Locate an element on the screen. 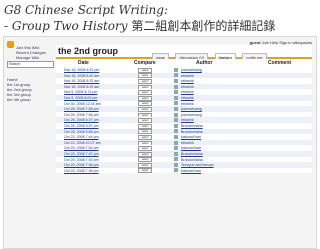  author-link: Teenyun and teeuon is located at coordinates (197, 165).